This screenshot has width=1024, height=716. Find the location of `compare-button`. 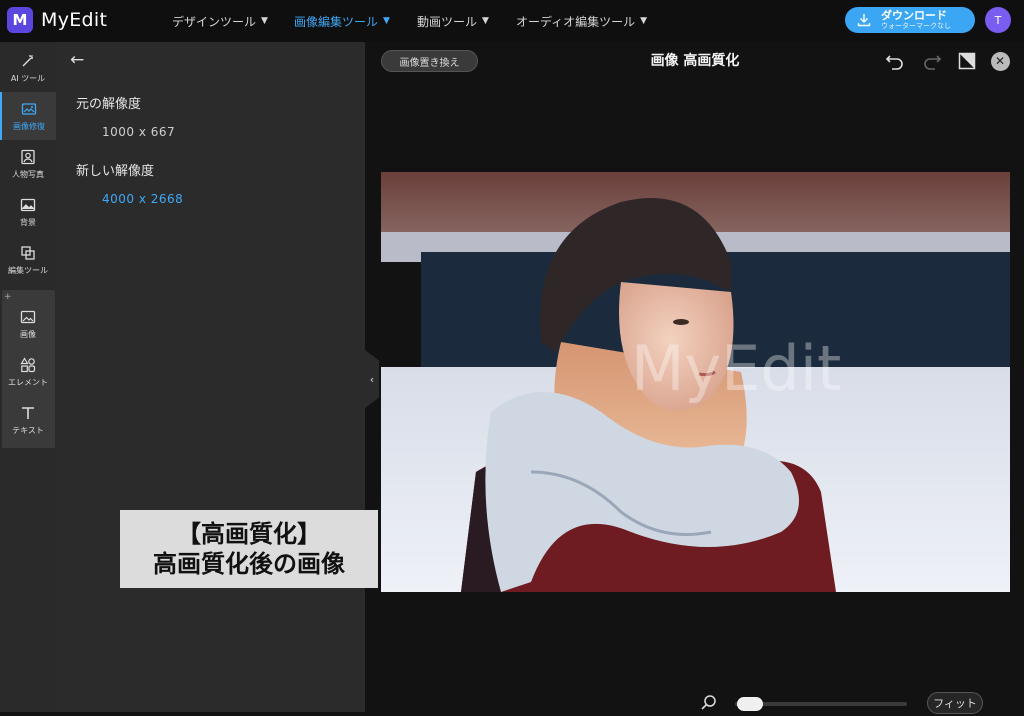

compare-button is located at coordinates (967, 61).